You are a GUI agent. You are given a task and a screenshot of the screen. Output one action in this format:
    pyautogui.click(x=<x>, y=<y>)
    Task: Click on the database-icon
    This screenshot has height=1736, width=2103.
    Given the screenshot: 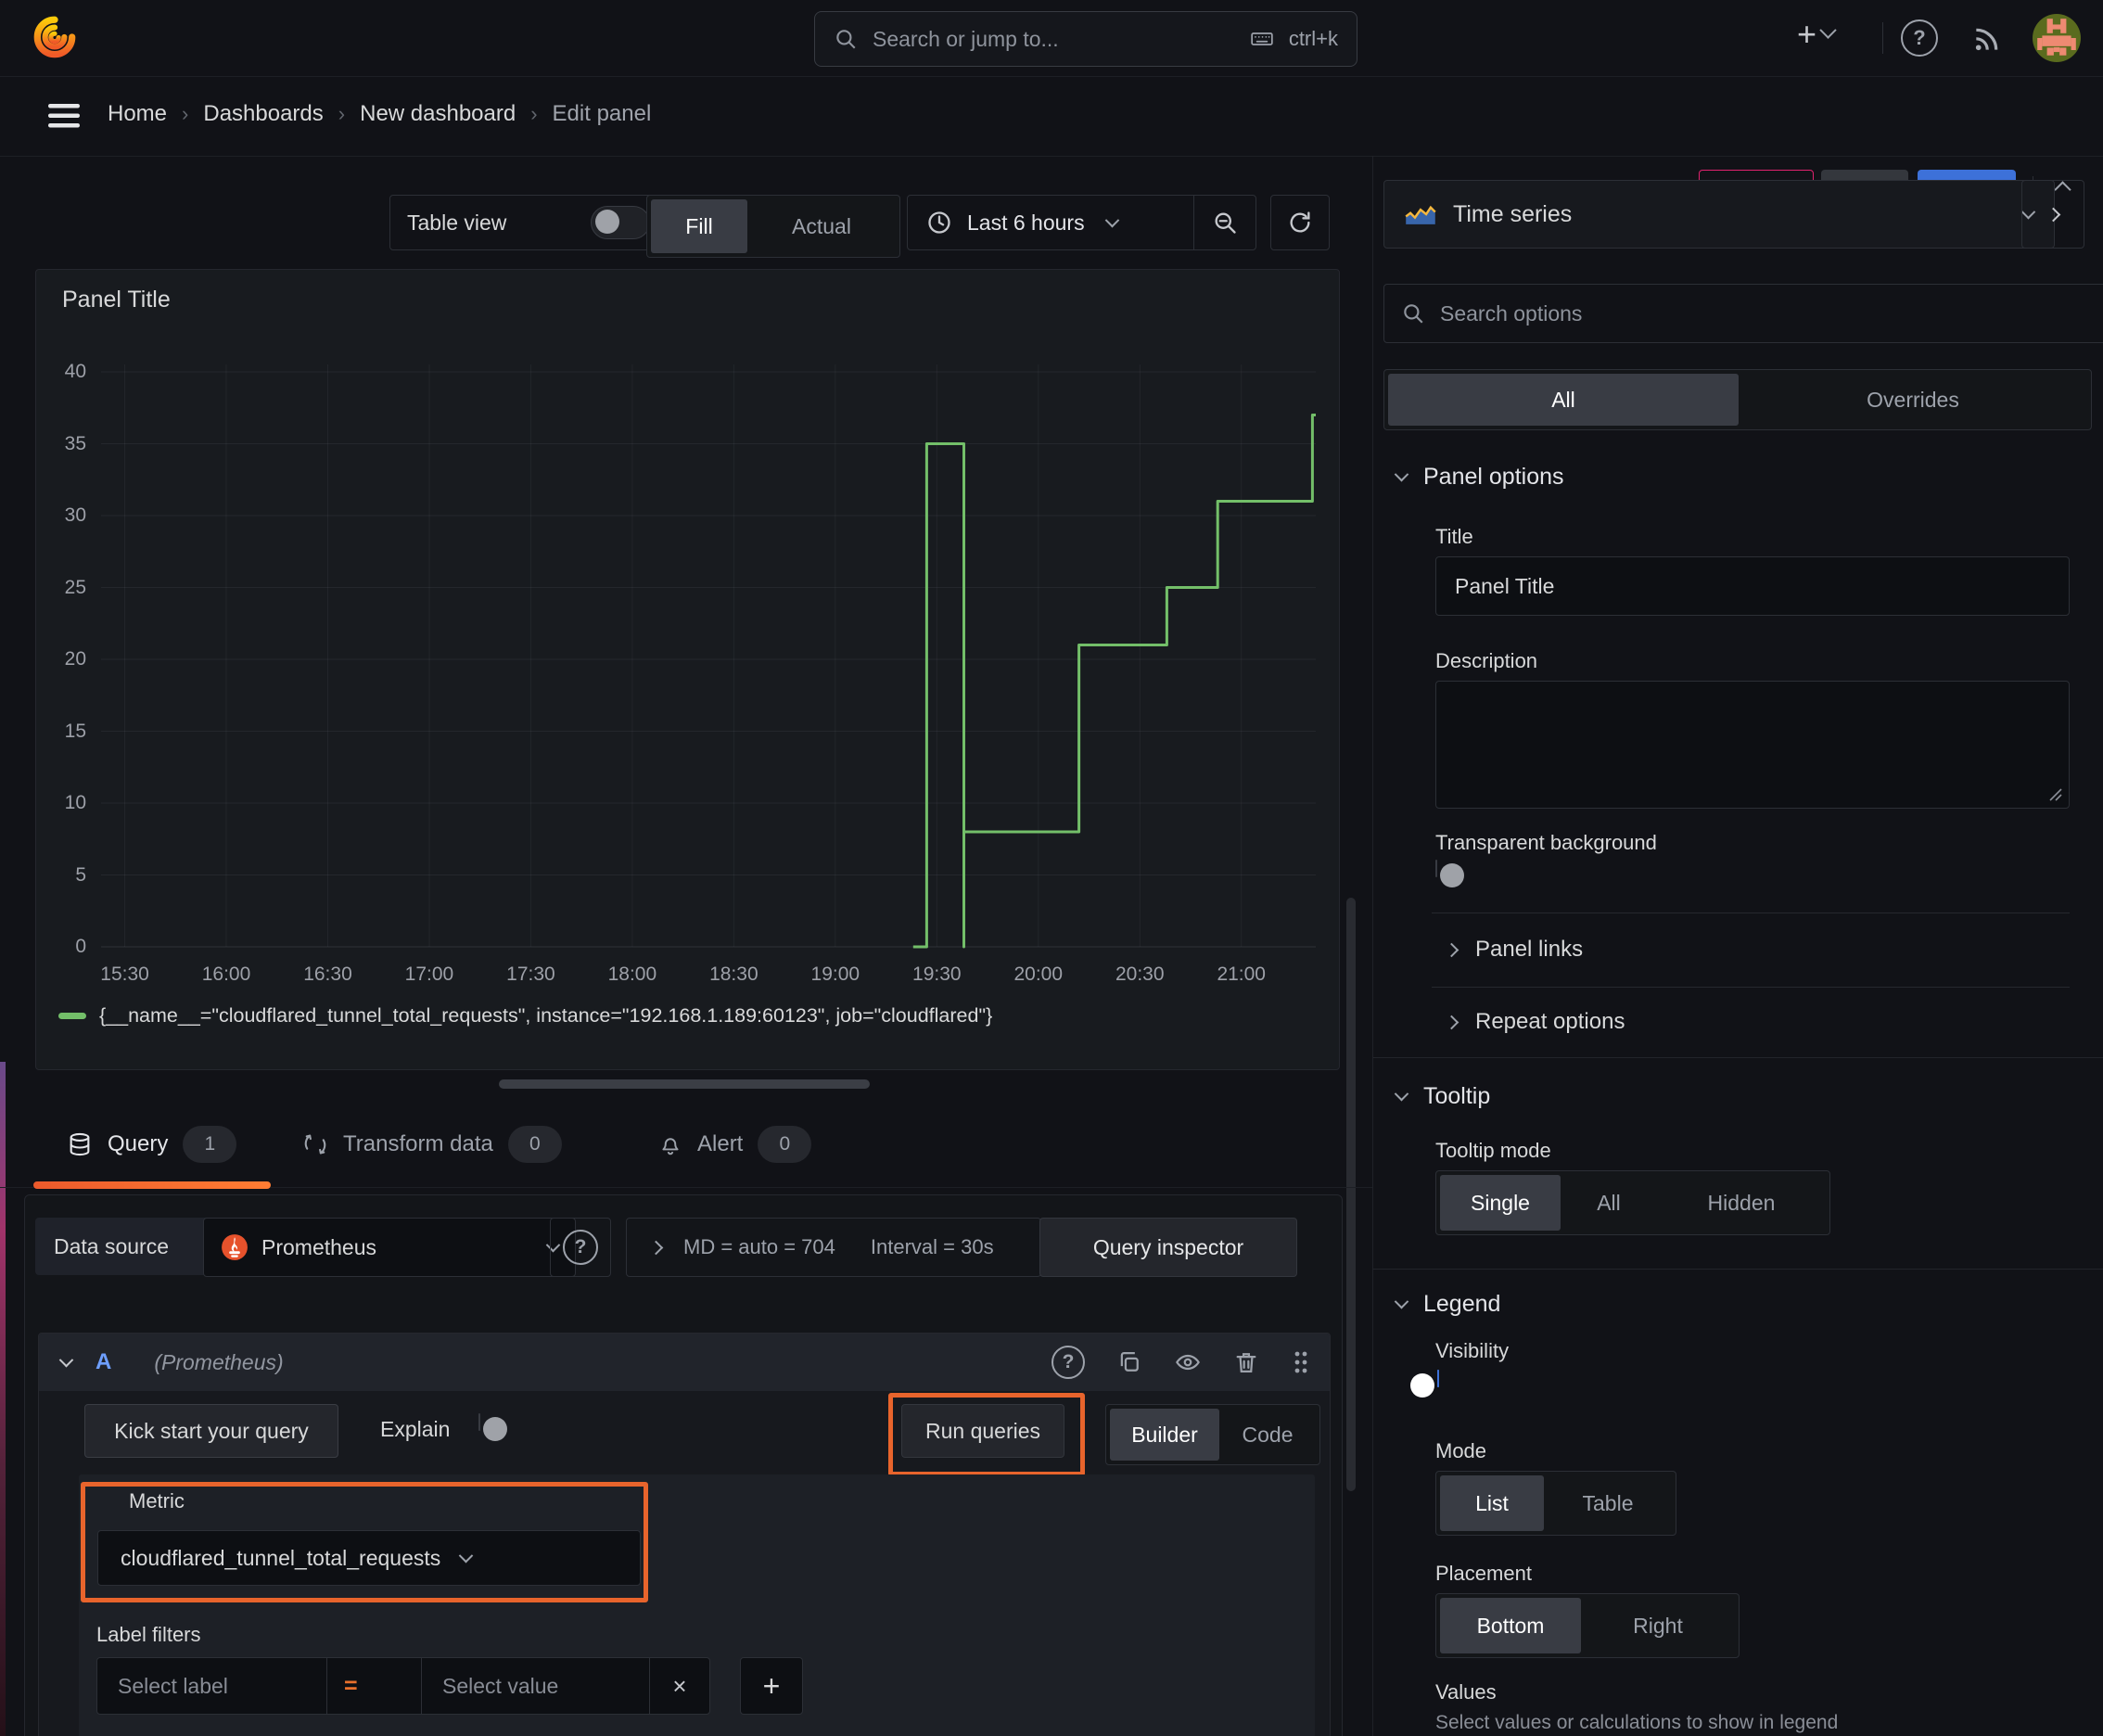 What is the action you would take?
    pyautogui.click(x=80, y=1144)
    